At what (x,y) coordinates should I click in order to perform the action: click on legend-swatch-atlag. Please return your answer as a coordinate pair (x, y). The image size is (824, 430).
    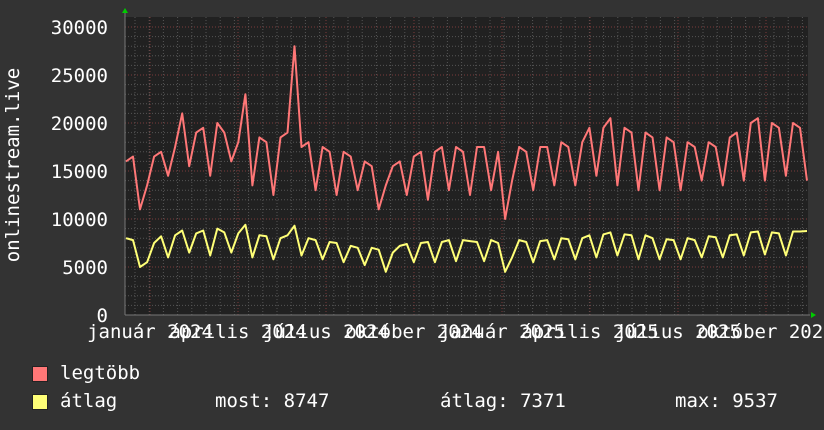
    Looking at the image, I should click on (40, 402).